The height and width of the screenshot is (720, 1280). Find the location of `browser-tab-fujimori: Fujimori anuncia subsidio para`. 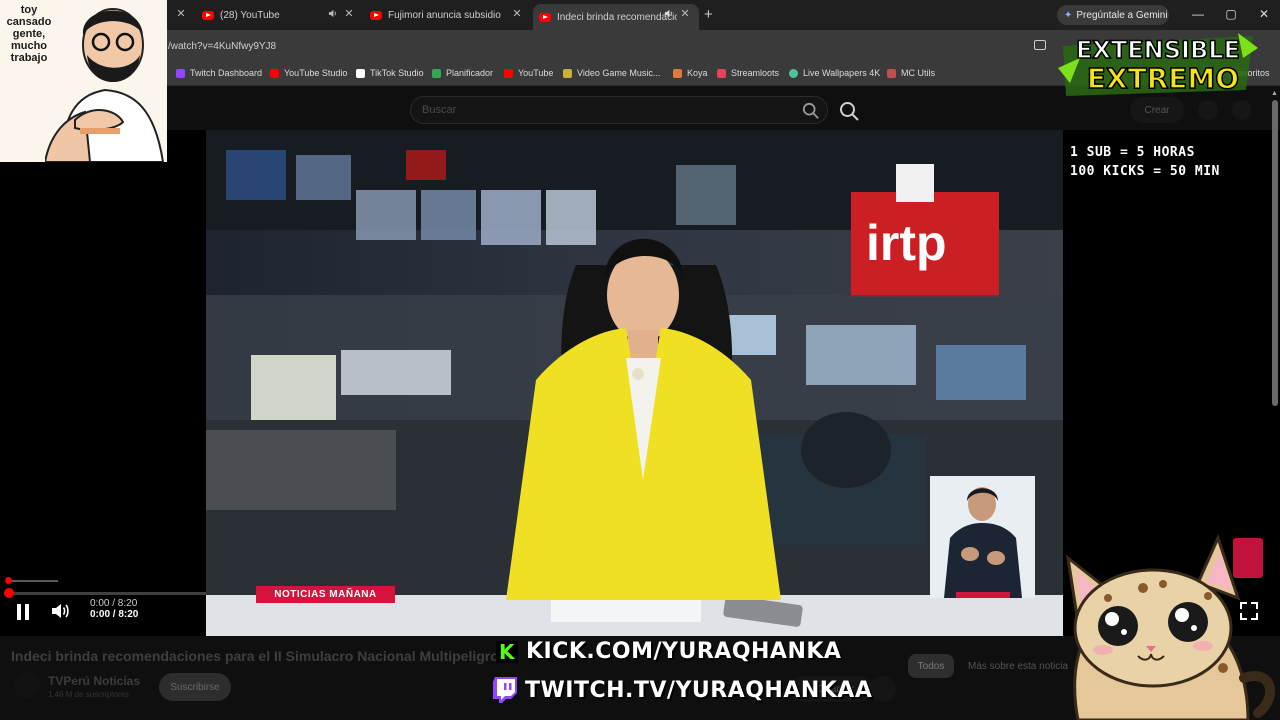

browser-tab-fujimori: Fujimori anuncia subsidio para is located at coordinates (436, 15).